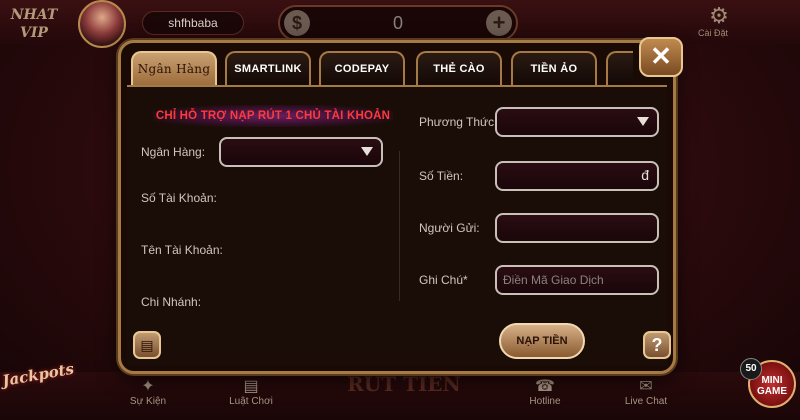  What do you see at coordinates (148, 401) in the screenshot?
I see `nav-events-label: Sự Kiện` at bounding box center [148, 401].